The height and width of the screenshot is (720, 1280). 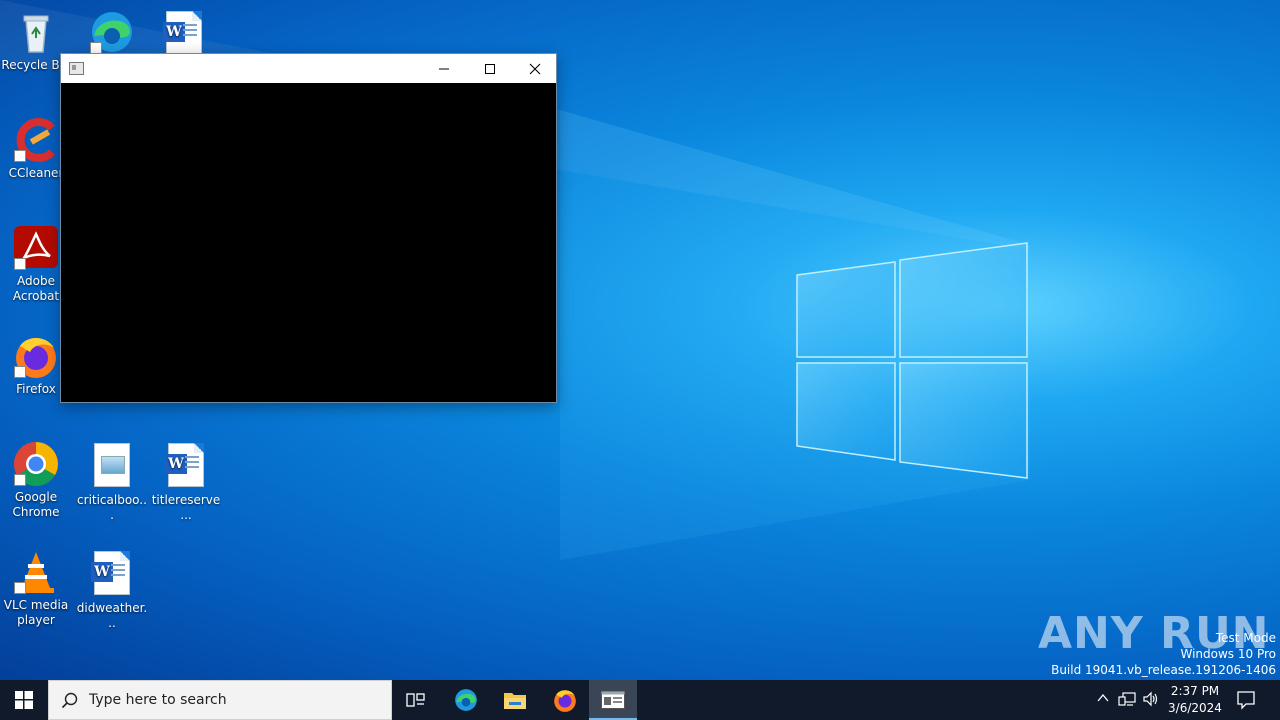 What do you see at coordinates (36, 32) in the screenshot?
I see `recycle-bin-icon` at bounding box center [36, 32].